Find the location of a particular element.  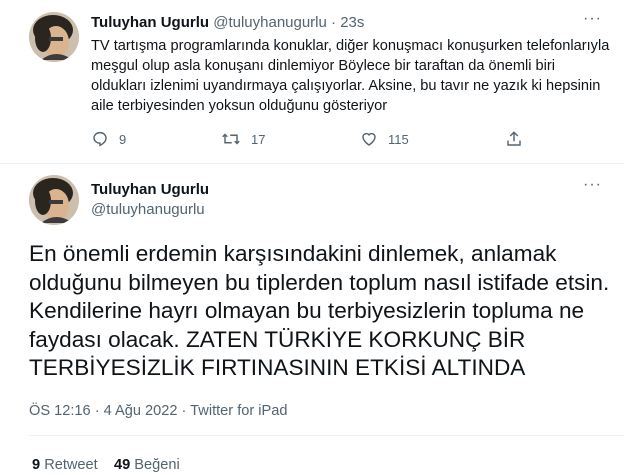

retweet-button: 17 is located at coordinates (243, 139).